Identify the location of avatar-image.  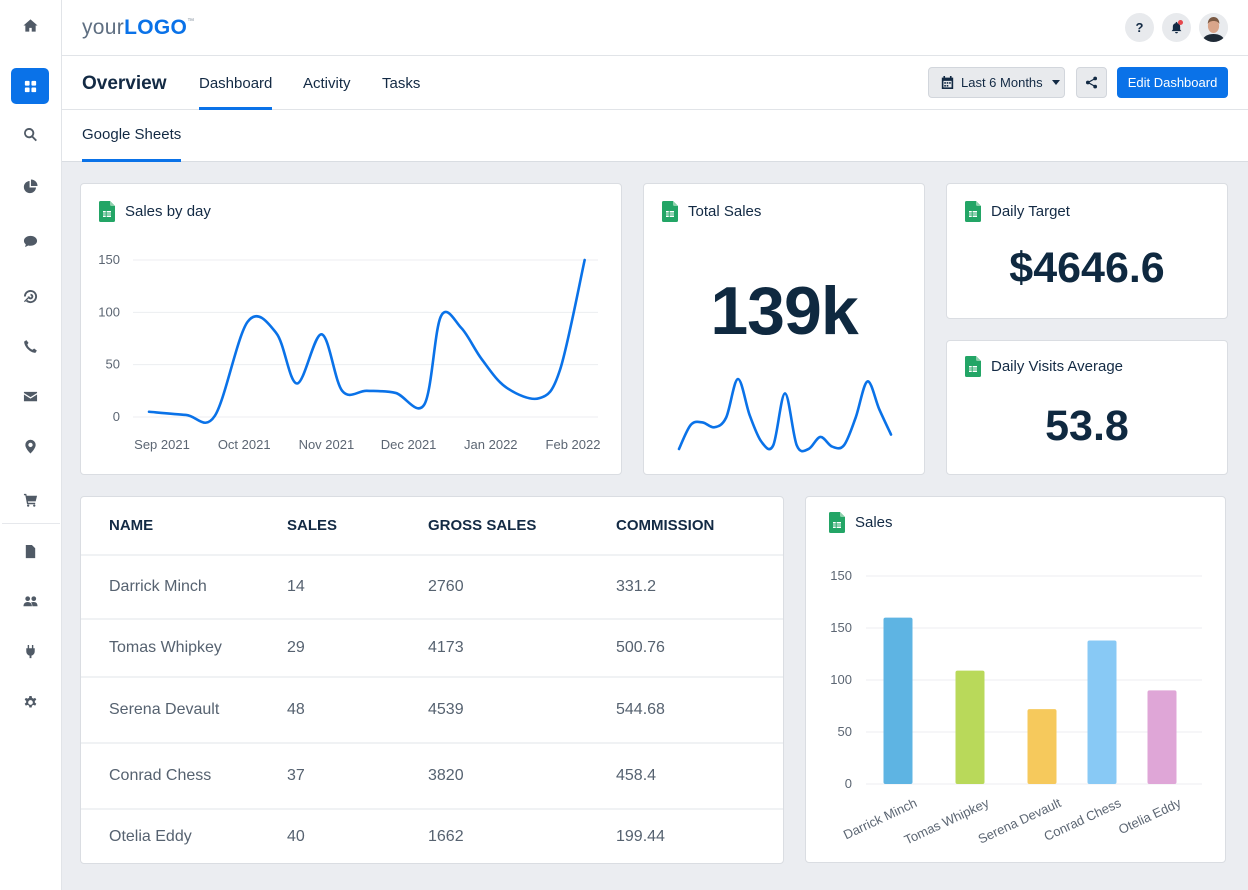
(1213, 27).